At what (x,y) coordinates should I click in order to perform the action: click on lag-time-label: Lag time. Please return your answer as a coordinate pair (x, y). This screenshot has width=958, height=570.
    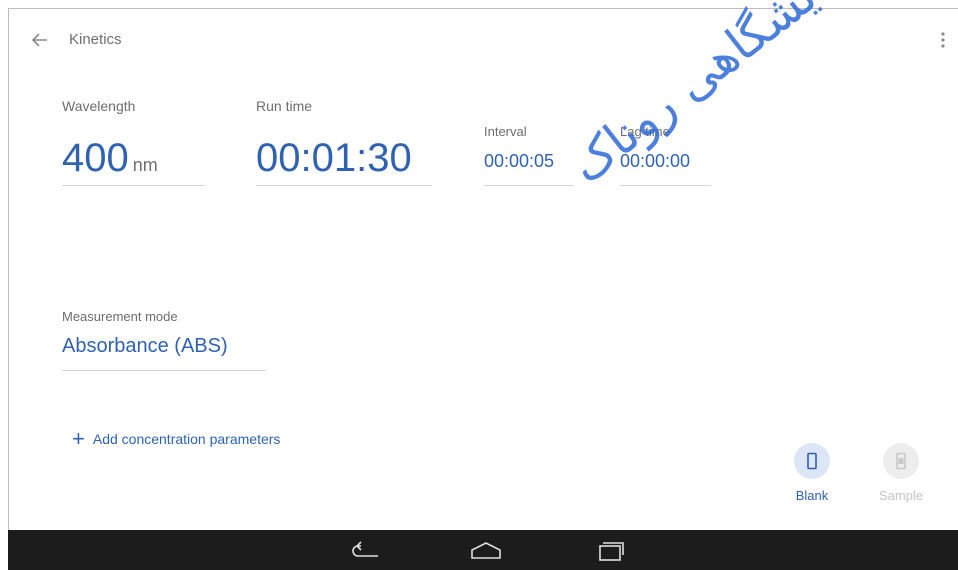
    Looking at the image, I should click on (645, 131).